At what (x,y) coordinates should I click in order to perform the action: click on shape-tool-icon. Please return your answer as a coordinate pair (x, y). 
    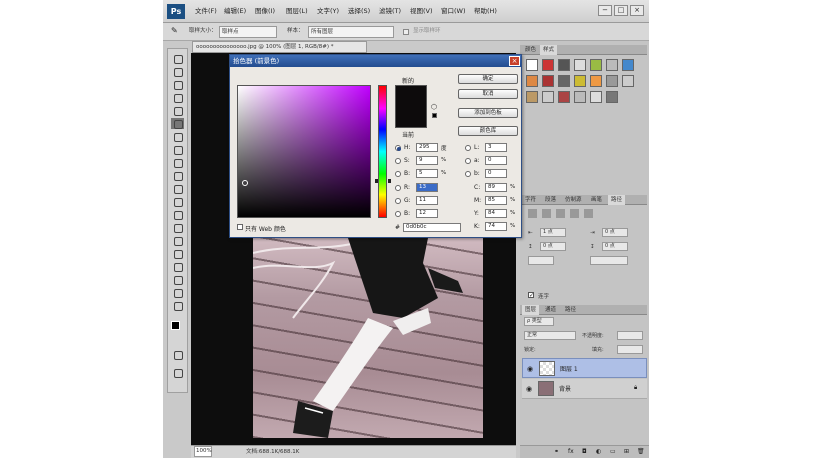
    Looking at the image, I should click on (177, 279).